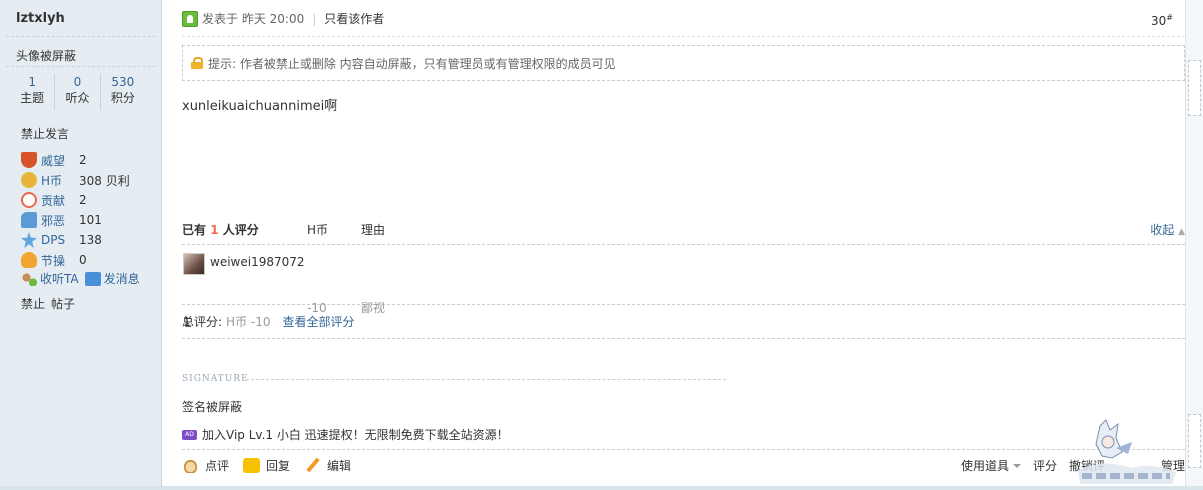 The image size is (1203, 490). Describe the element at coordinates (215, 379) in the screenshot. I see `signature-label: SIGNATURE` at that location.